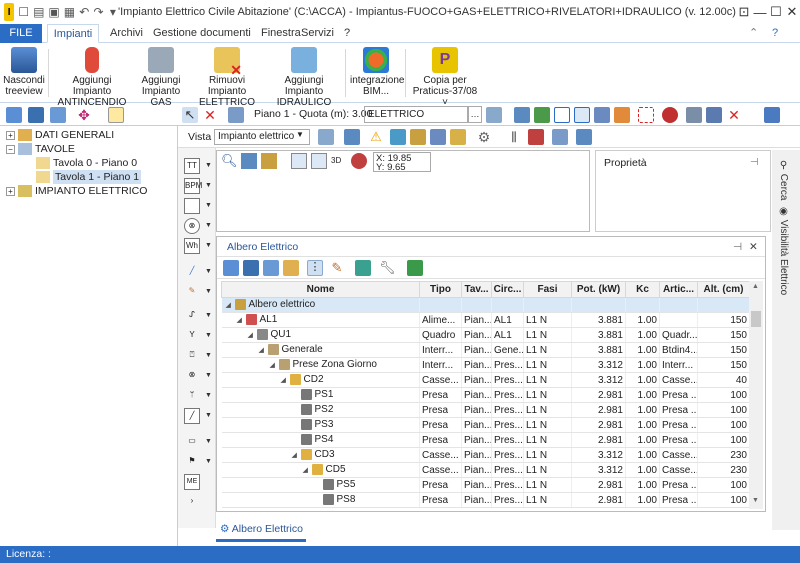  I want to click on add-fire-system-button: Aggiungi Impianto ANTINCENDIO, so click(92, 77).